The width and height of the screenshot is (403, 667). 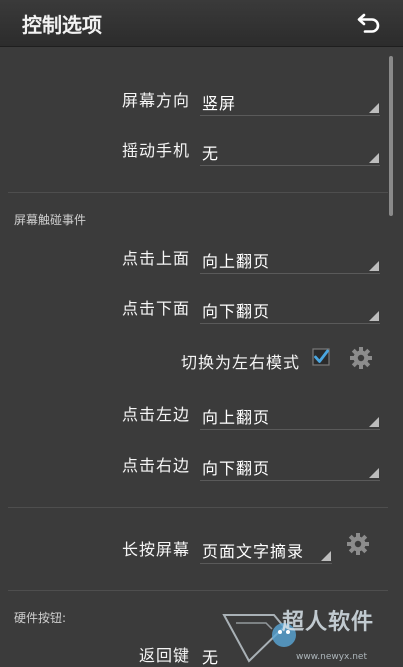 What do you see at coordinates (369, 22) in the screenshot?
I see `back-arrow-icon` at bounding box center [369, 22].